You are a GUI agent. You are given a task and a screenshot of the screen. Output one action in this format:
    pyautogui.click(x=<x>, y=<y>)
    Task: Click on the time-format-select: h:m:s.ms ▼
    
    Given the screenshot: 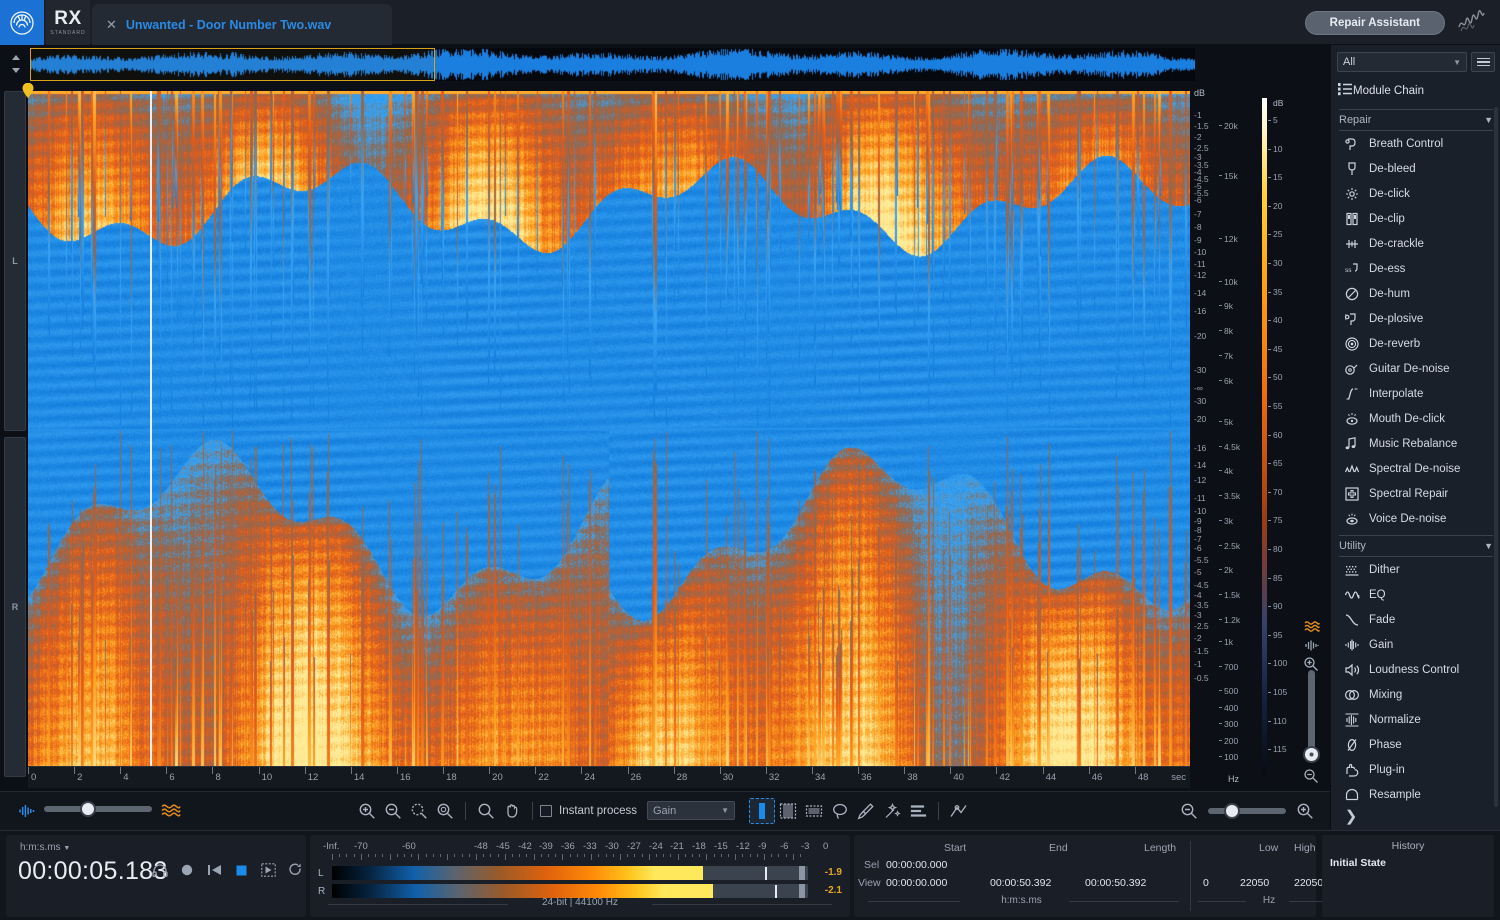 What is the action you would take?
    pyautogui.click(x=45, y=847)
    